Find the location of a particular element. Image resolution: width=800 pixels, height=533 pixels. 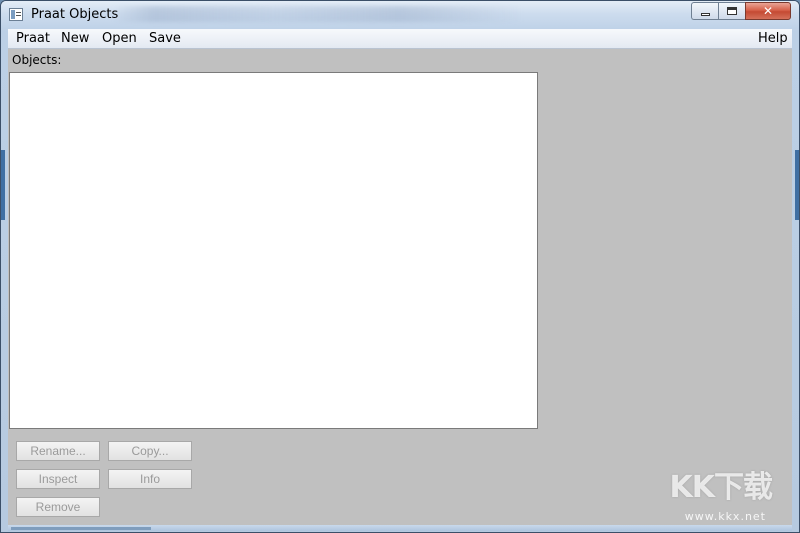

maximize-icon is located at coordinates (732, 11).